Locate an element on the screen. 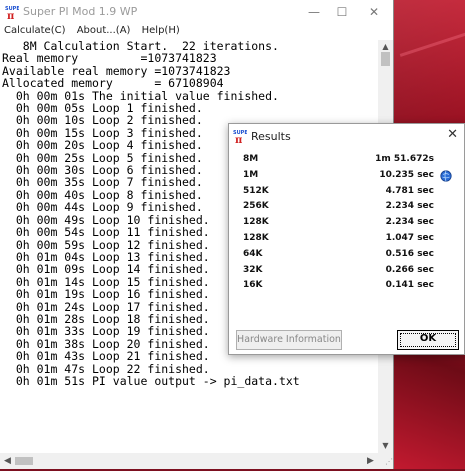  verified-globe-icon is located at coordinates (446, 176).